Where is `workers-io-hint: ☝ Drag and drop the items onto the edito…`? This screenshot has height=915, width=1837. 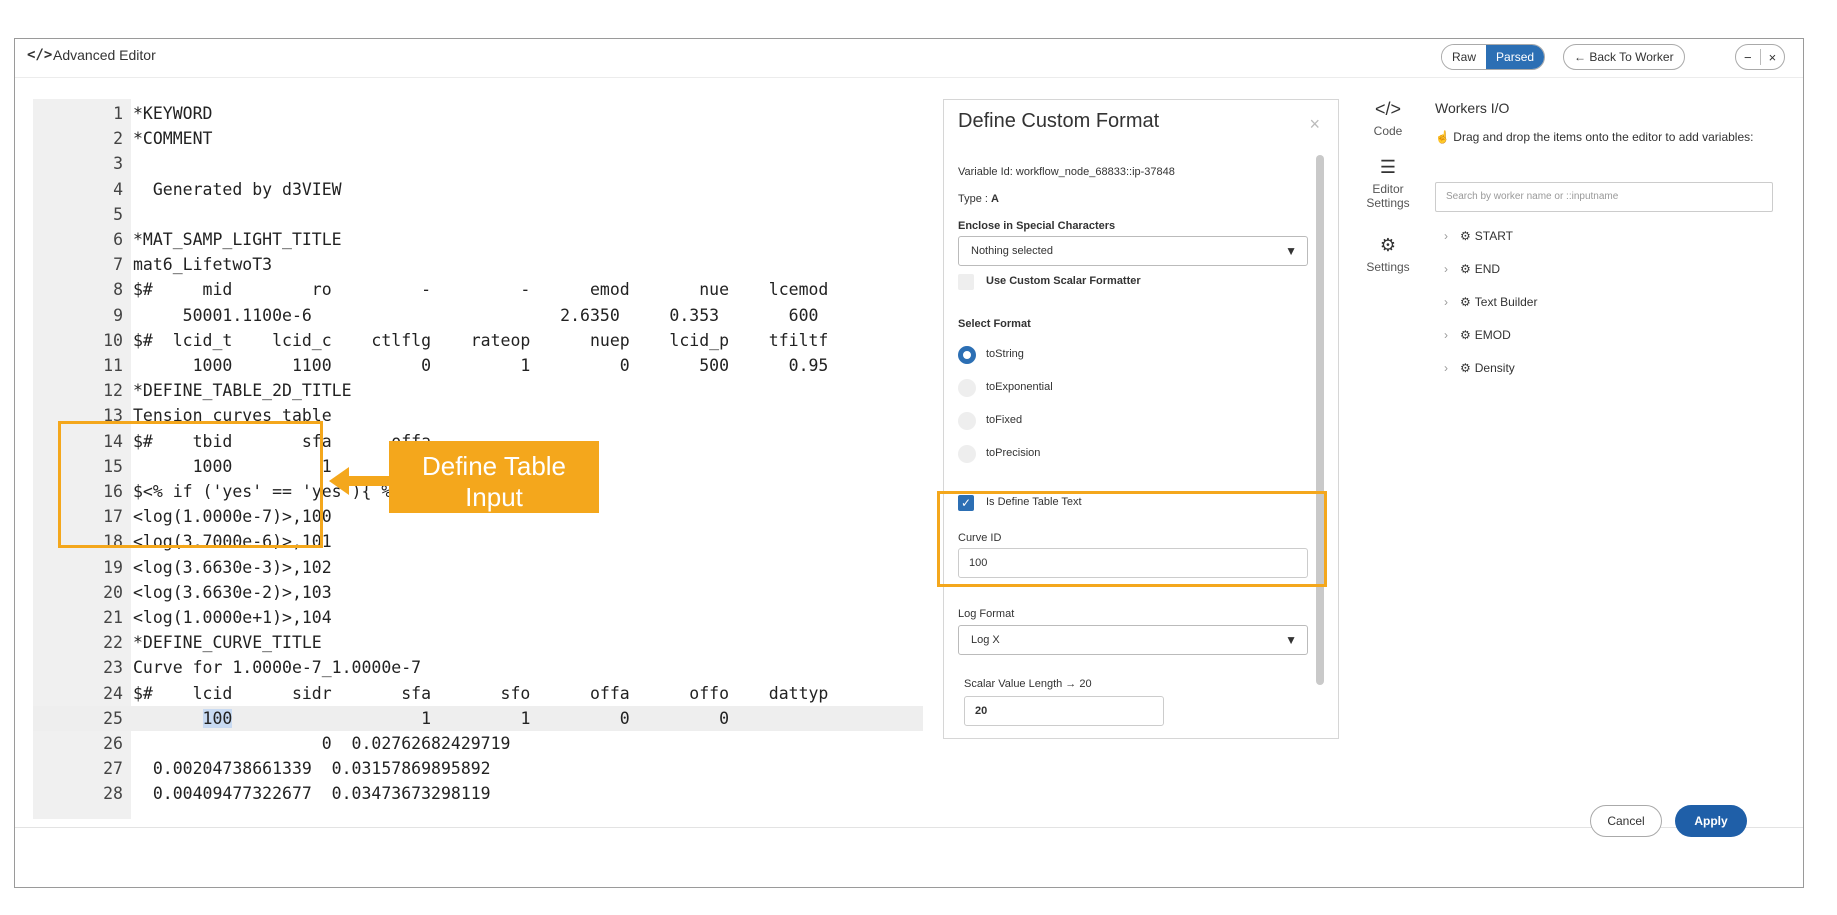
workers-io-hint: ☝ Drag and drop the items onto the edito… is located at coordinates (1600, 137).